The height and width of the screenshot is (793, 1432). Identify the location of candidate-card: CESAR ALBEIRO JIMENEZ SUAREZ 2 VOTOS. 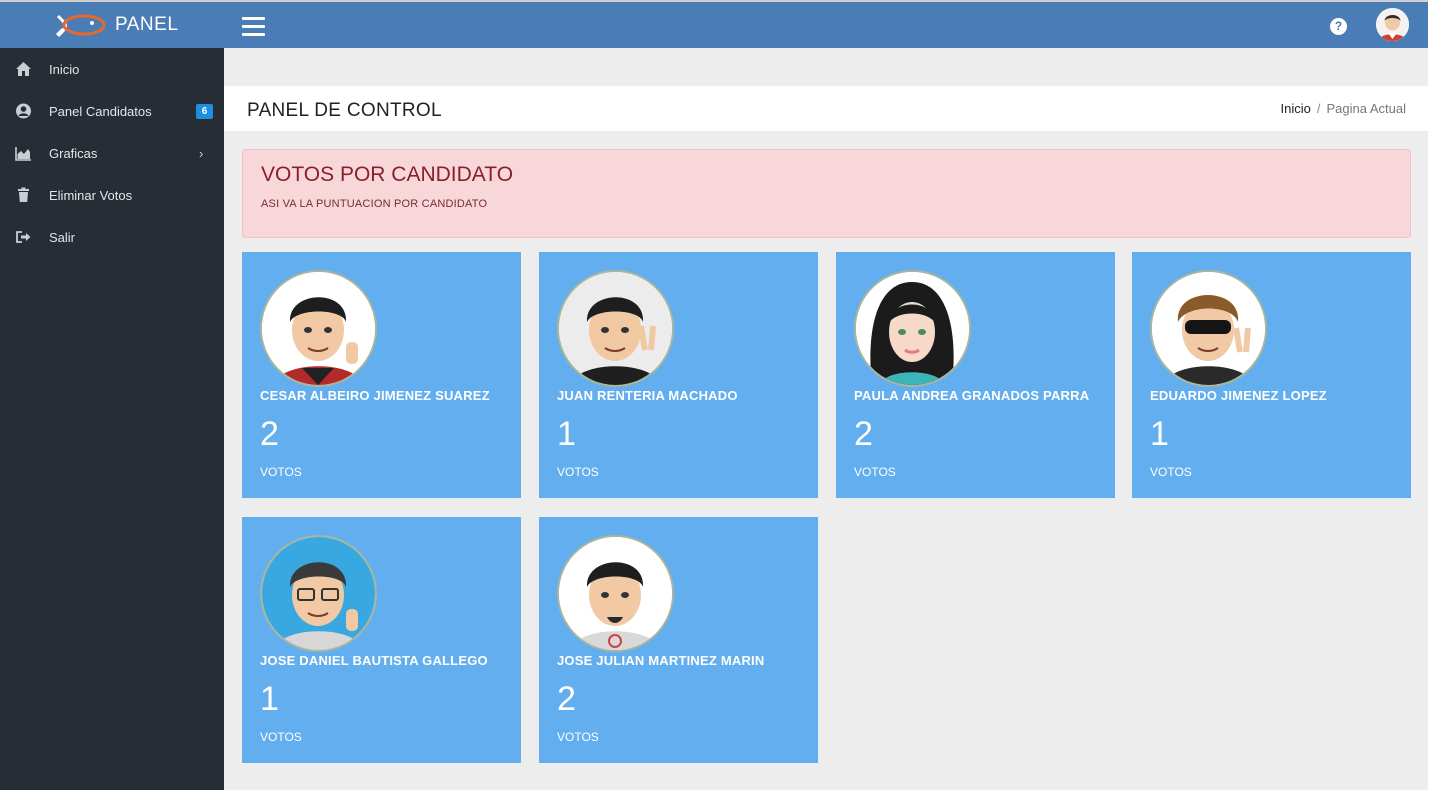
(381, 375).